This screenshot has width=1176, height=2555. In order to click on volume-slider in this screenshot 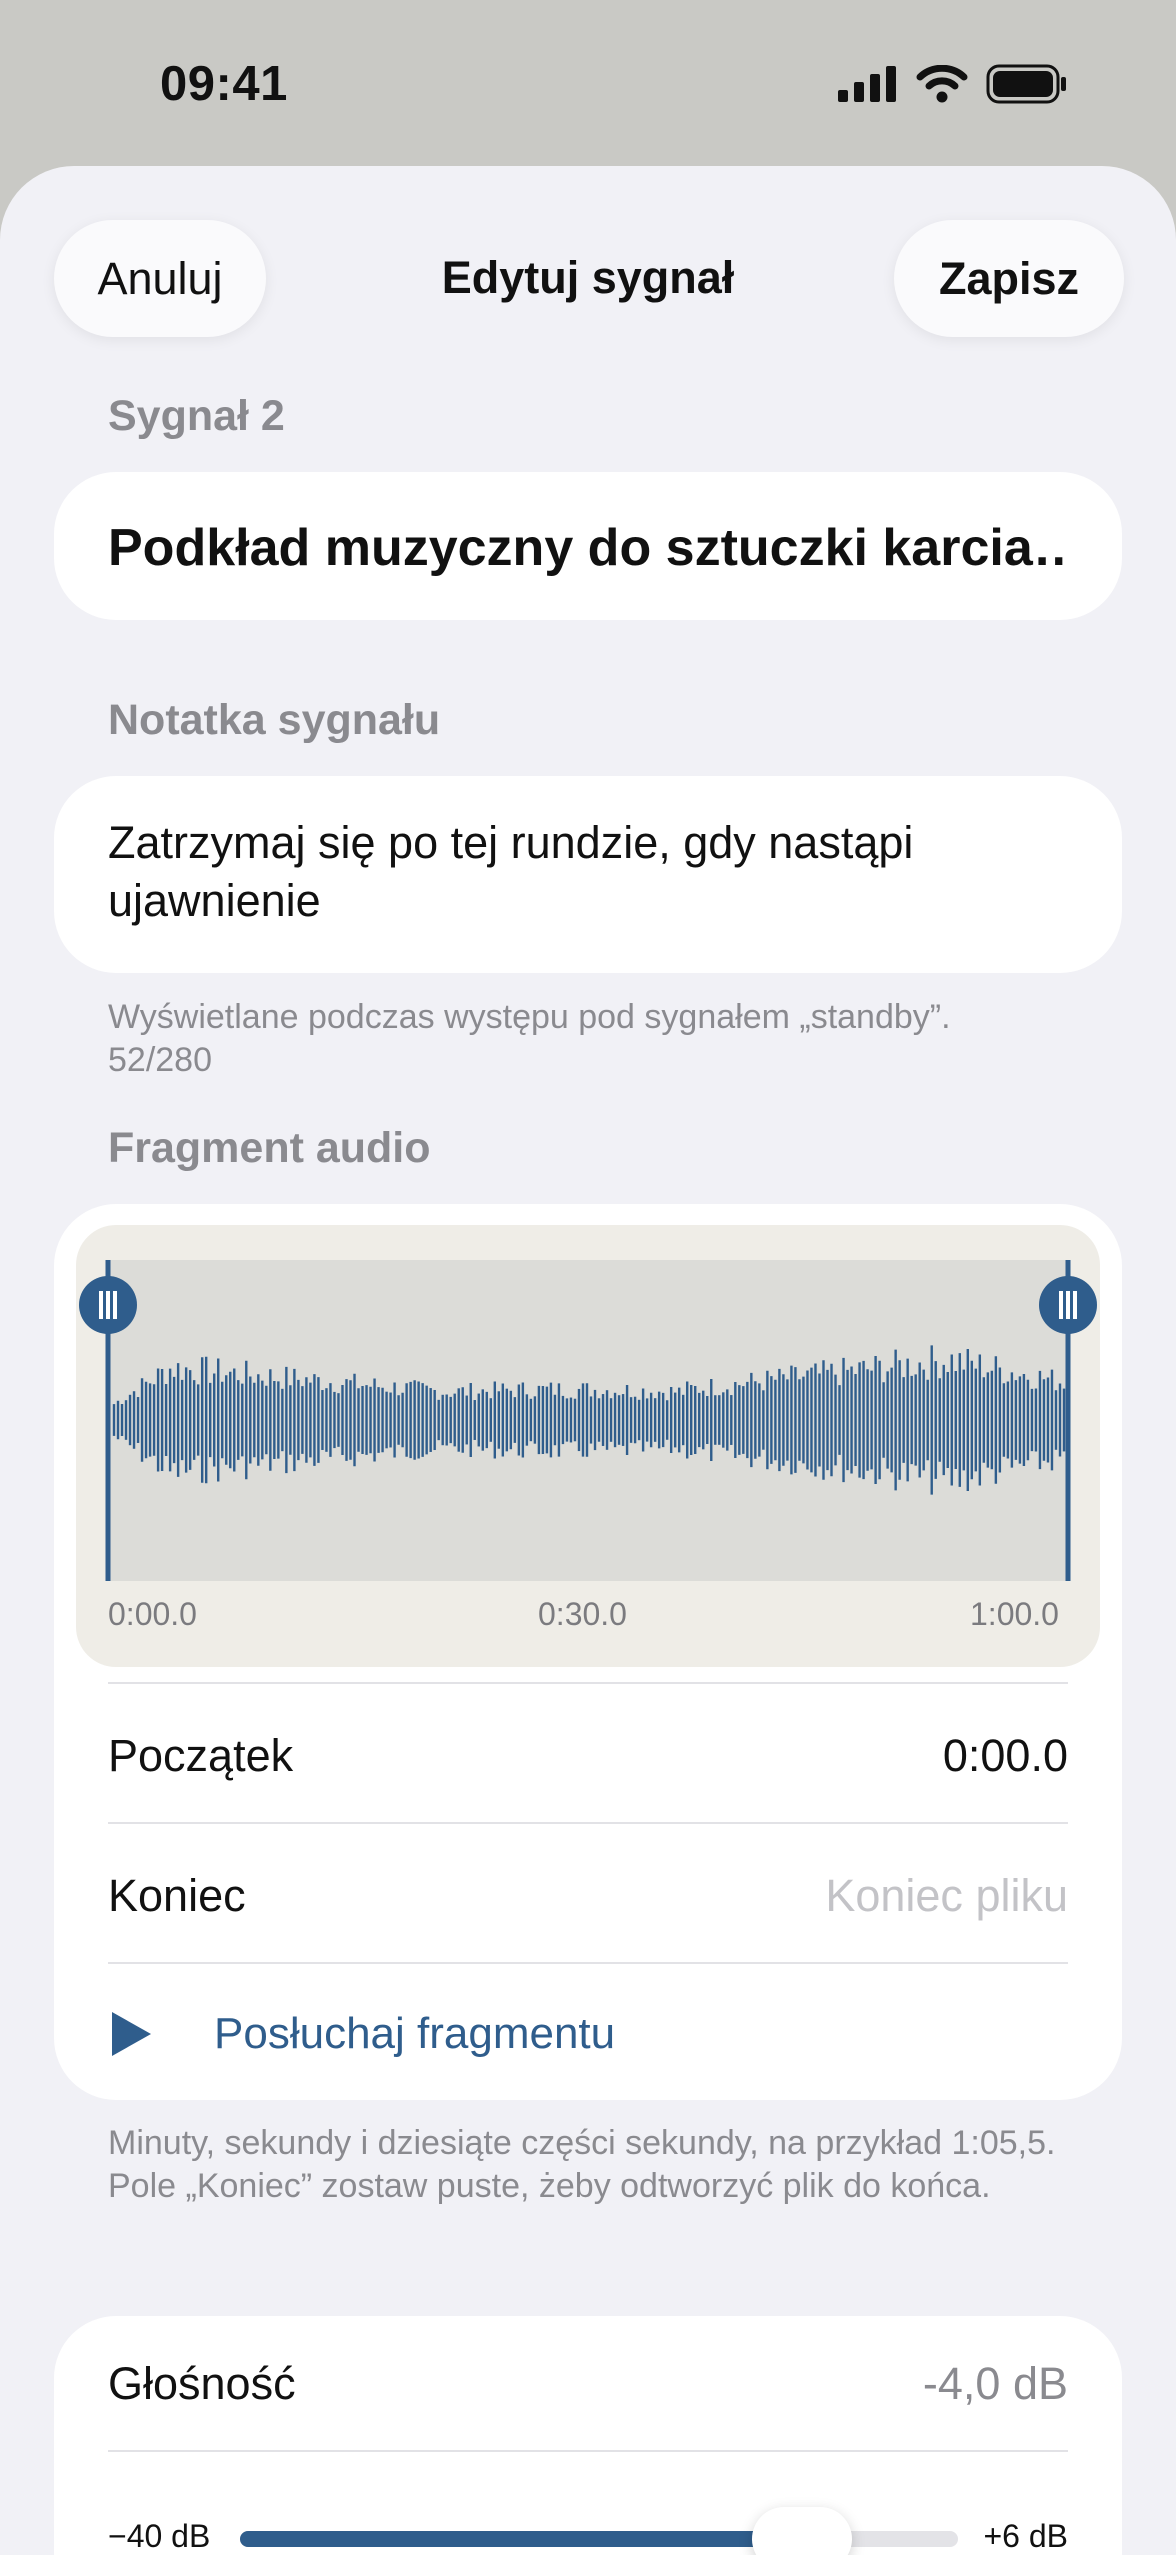, I will do `click(599, 2531)`.